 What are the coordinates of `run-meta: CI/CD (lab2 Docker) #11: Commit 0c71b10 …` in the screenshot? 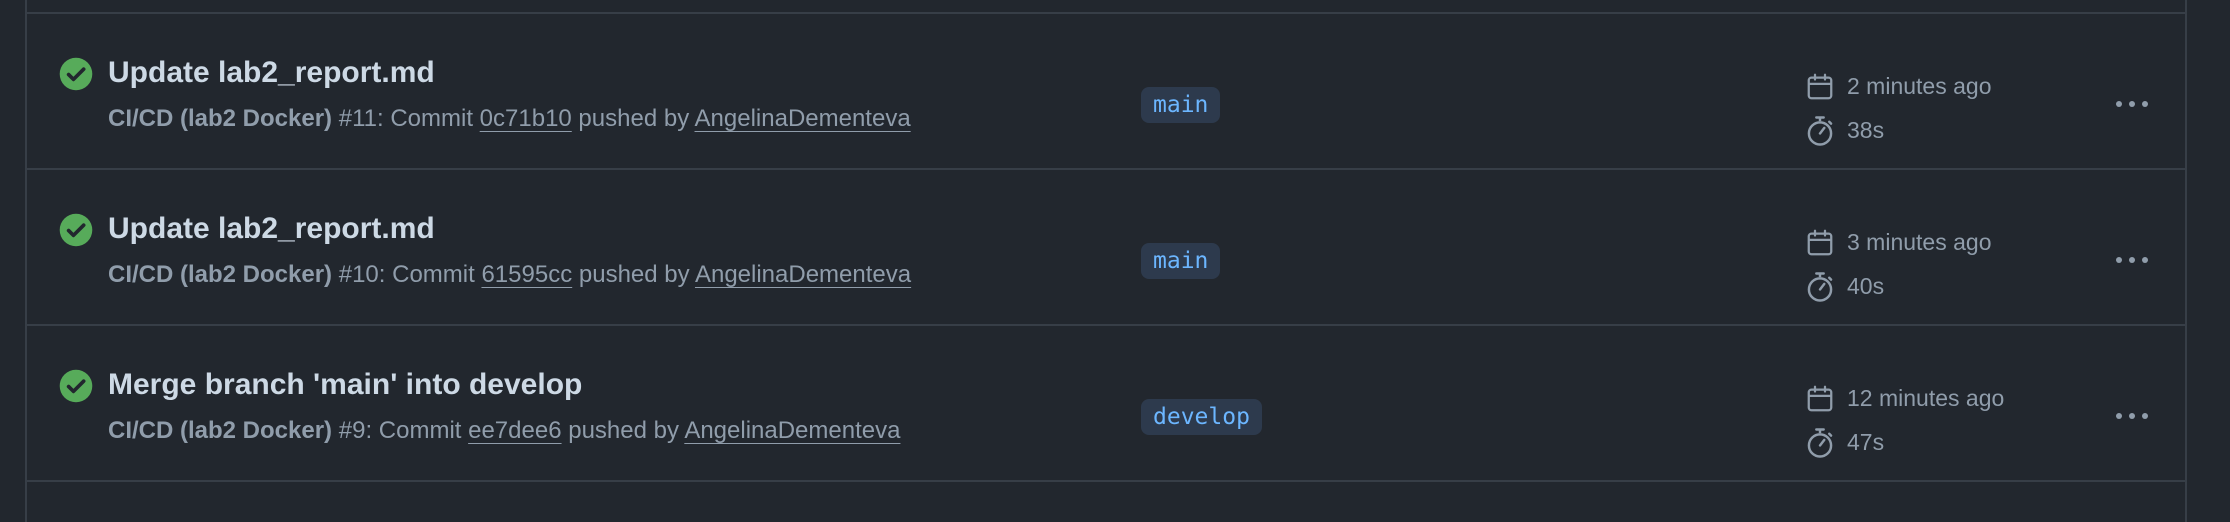 It's located at (509, 119).